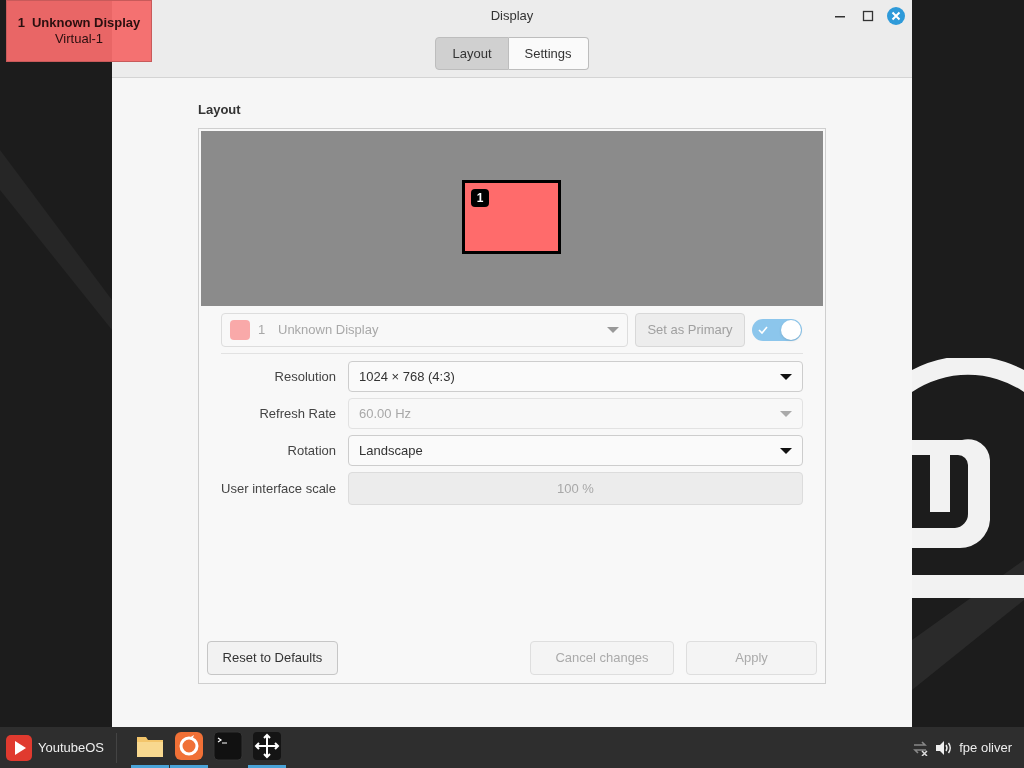 This screenshot has height=768, width=1024. Describe the element at coordinates (272, 658) in the screenshot. I see `button: Reset to Defaults` at that location.